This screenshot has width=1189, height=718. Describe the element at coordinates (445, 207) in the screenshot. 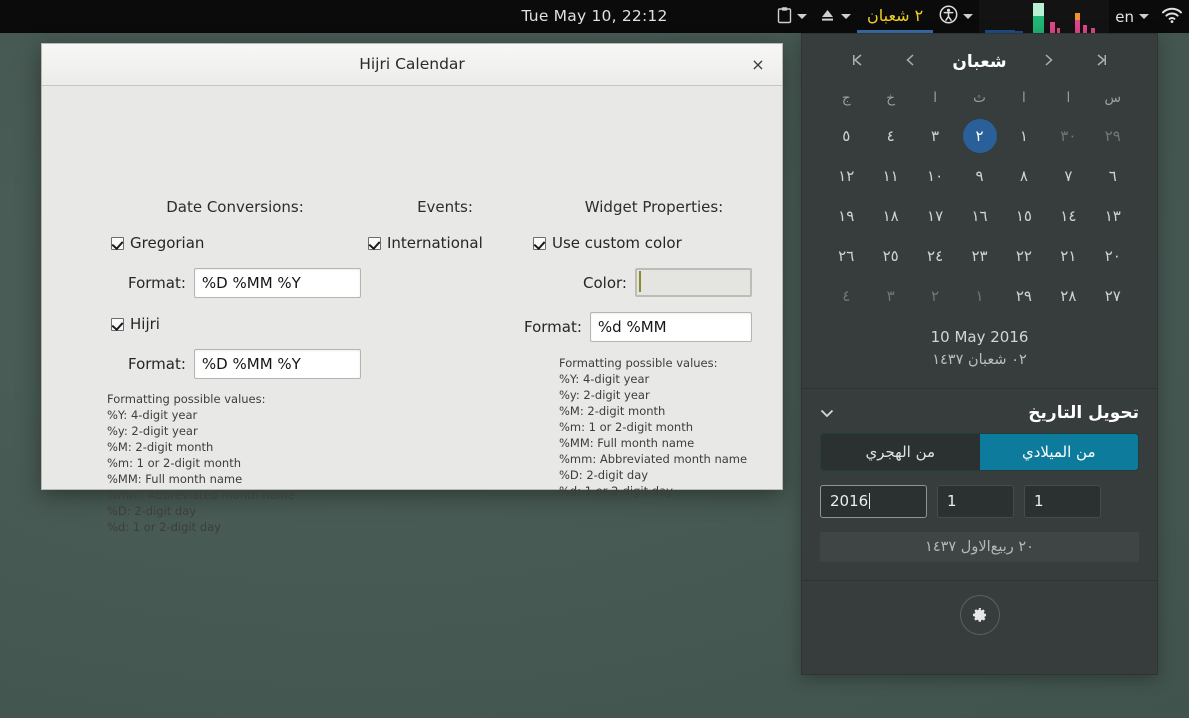

I see `events-heading: Events:` at that location.